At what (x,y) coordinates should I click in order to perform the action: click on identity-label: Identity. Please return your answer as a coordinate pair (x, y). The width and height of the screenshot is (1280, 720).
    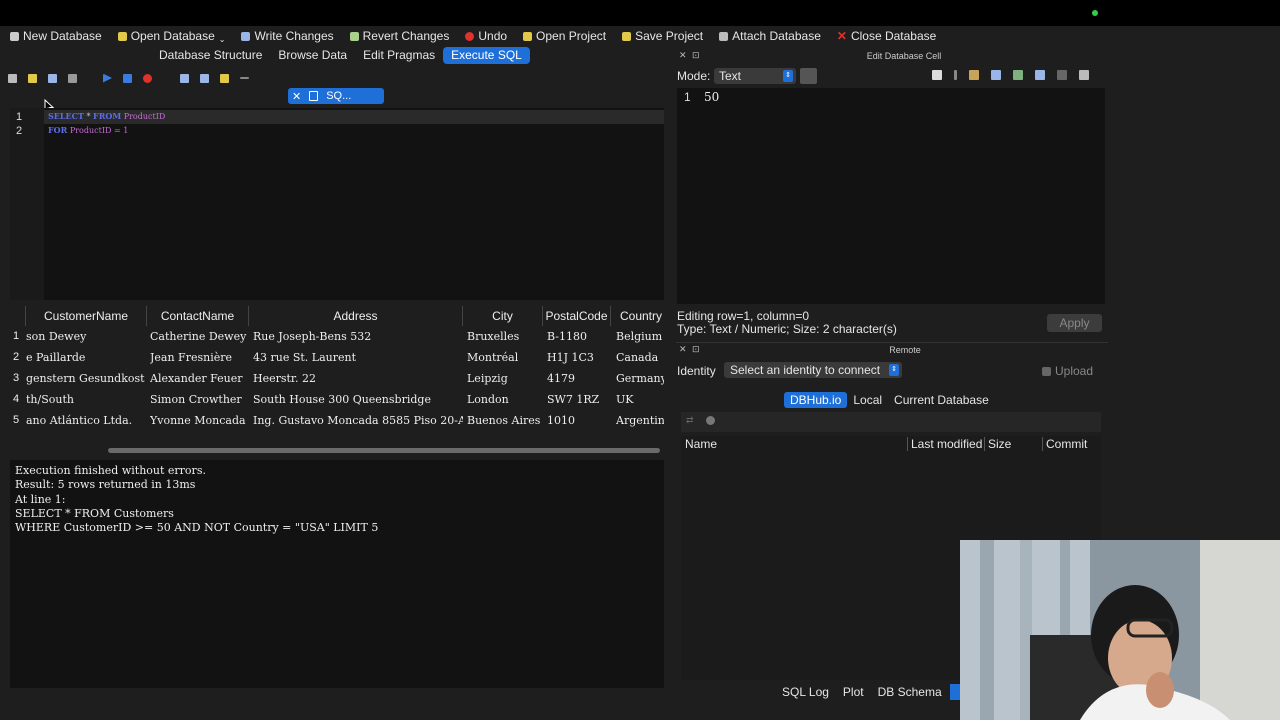
    Looking at the image, I should click on (696, 371).